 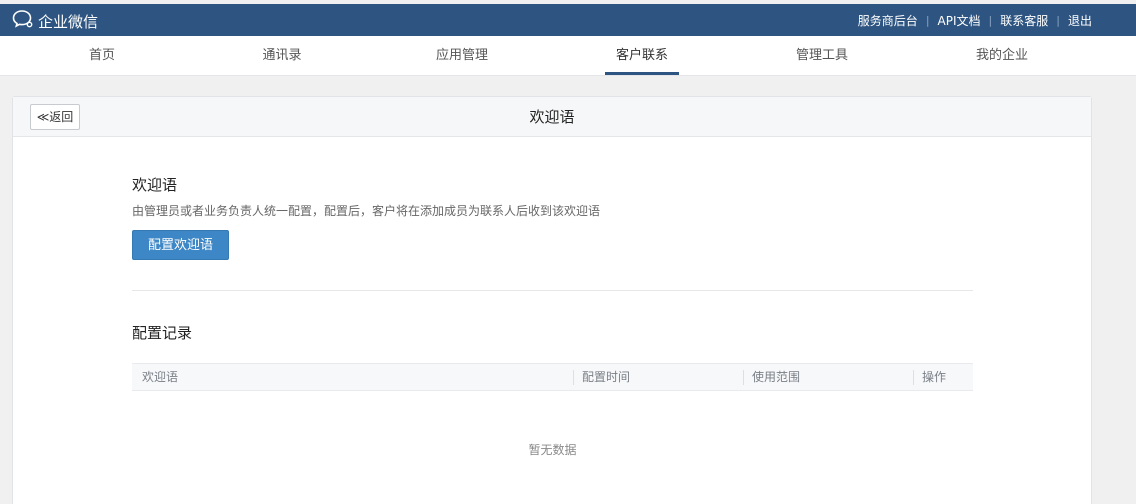 What do you see at coordinates (1080, 20) in the screenshot?
I see `link-logout: 退出` at bounding box center [1080, 20].